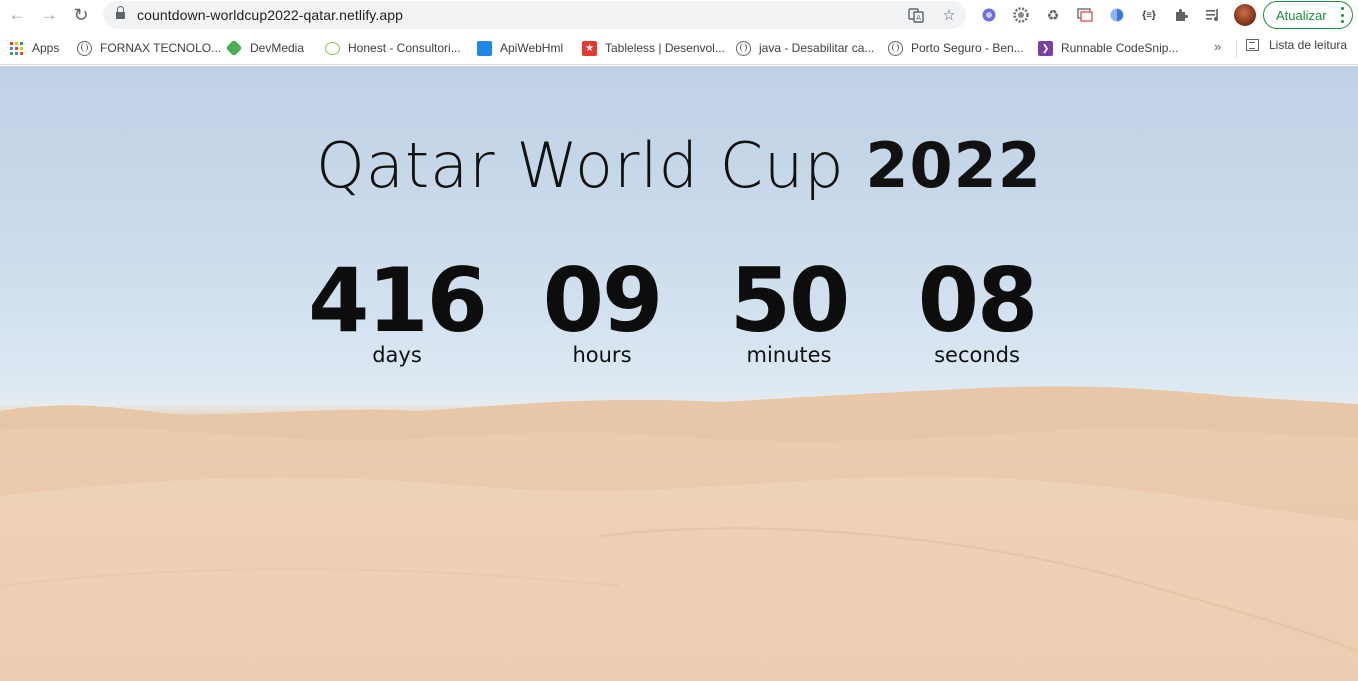 The width and height of the screenshot is (1358, 681). I want to click on forward-arrow-icon: →, so click(49, 15).